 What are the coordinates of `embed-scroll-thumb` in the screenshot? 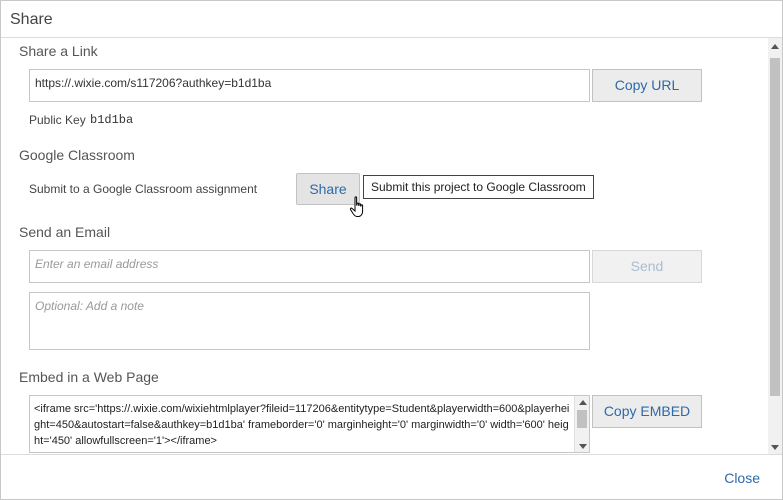 It's located at (582, 419).